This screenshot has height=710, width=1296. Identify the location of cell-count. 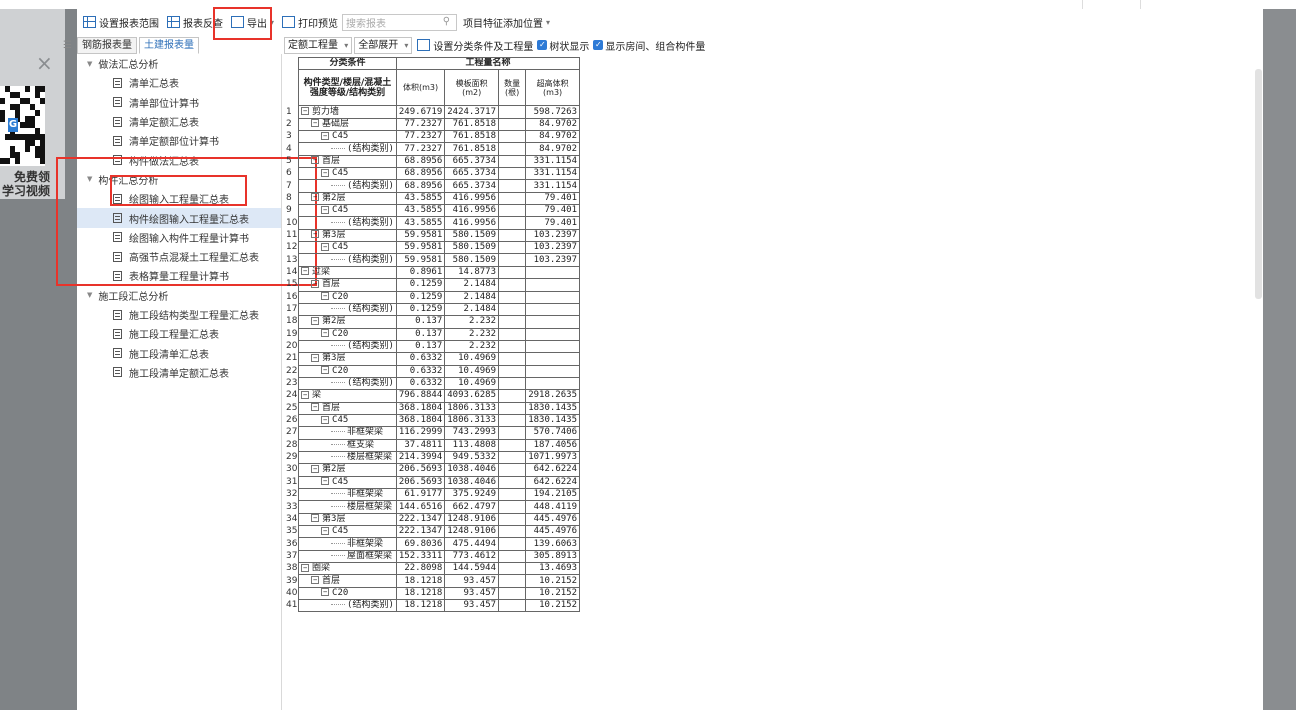
(512, 161).